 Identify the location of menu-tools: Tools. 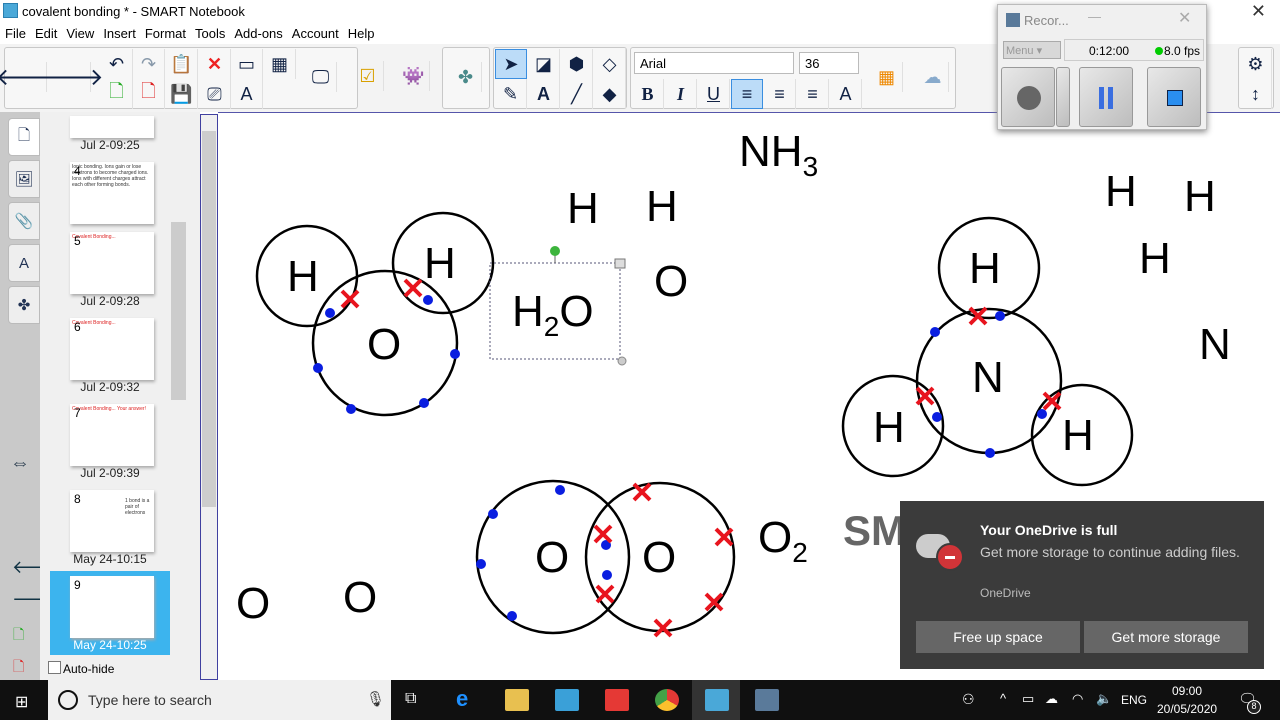
(209, 31).